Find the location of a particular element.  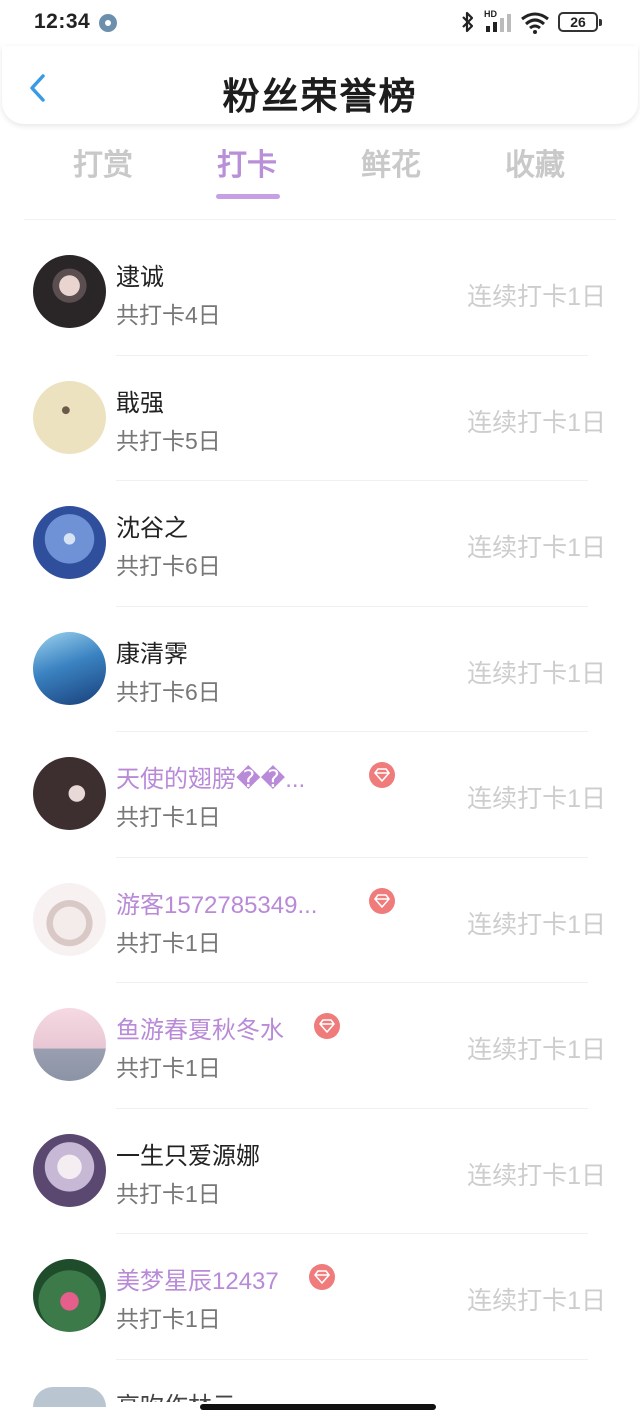

checkin-total: 共打卡4日 is located at coordinates (168, 315).